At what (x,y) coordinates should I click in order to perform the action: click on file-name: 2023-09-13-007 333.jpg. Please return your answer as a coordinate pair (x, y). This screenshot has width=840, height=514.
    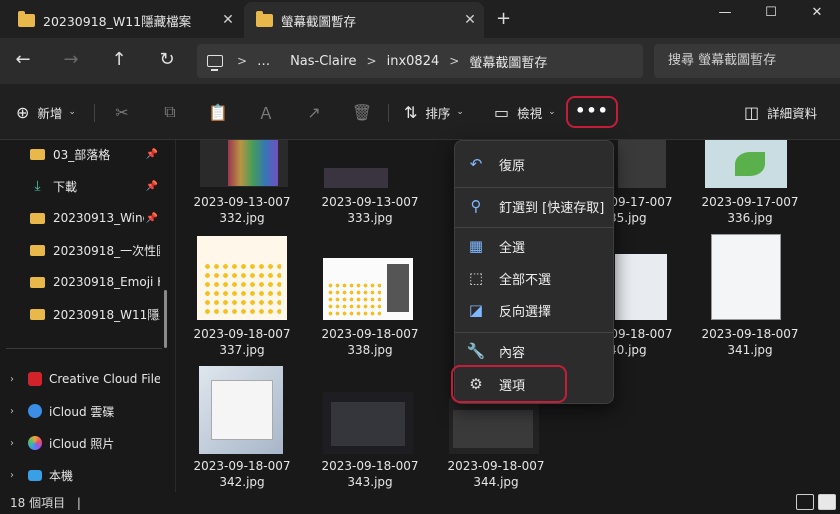
    Looking at the image, I should click on (370, 210).